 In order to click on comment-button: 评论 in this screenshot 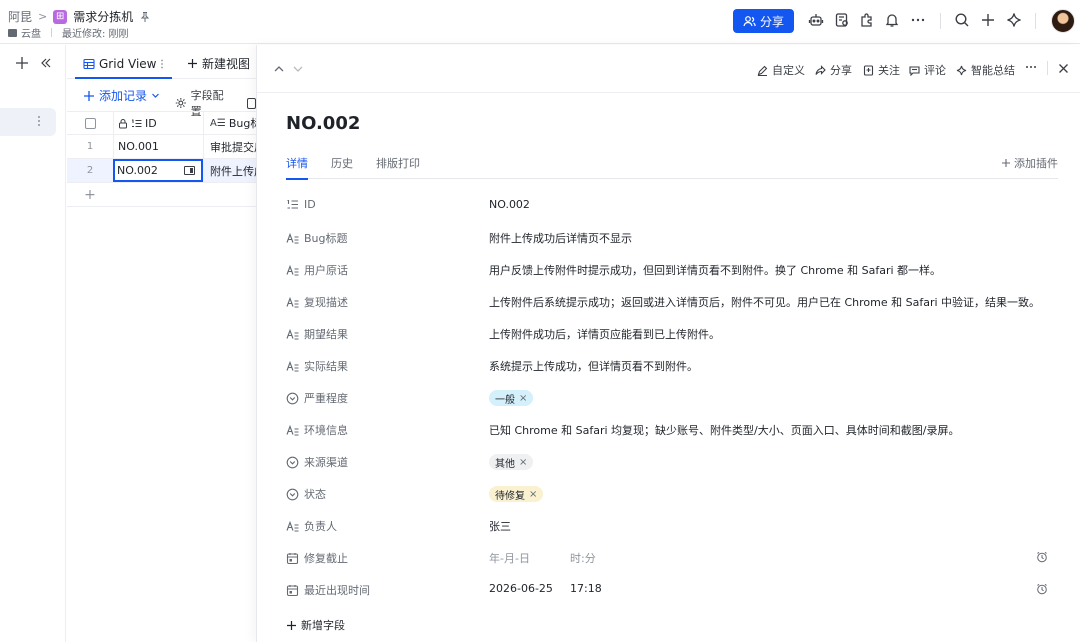, I will do `click(927, 70)`.